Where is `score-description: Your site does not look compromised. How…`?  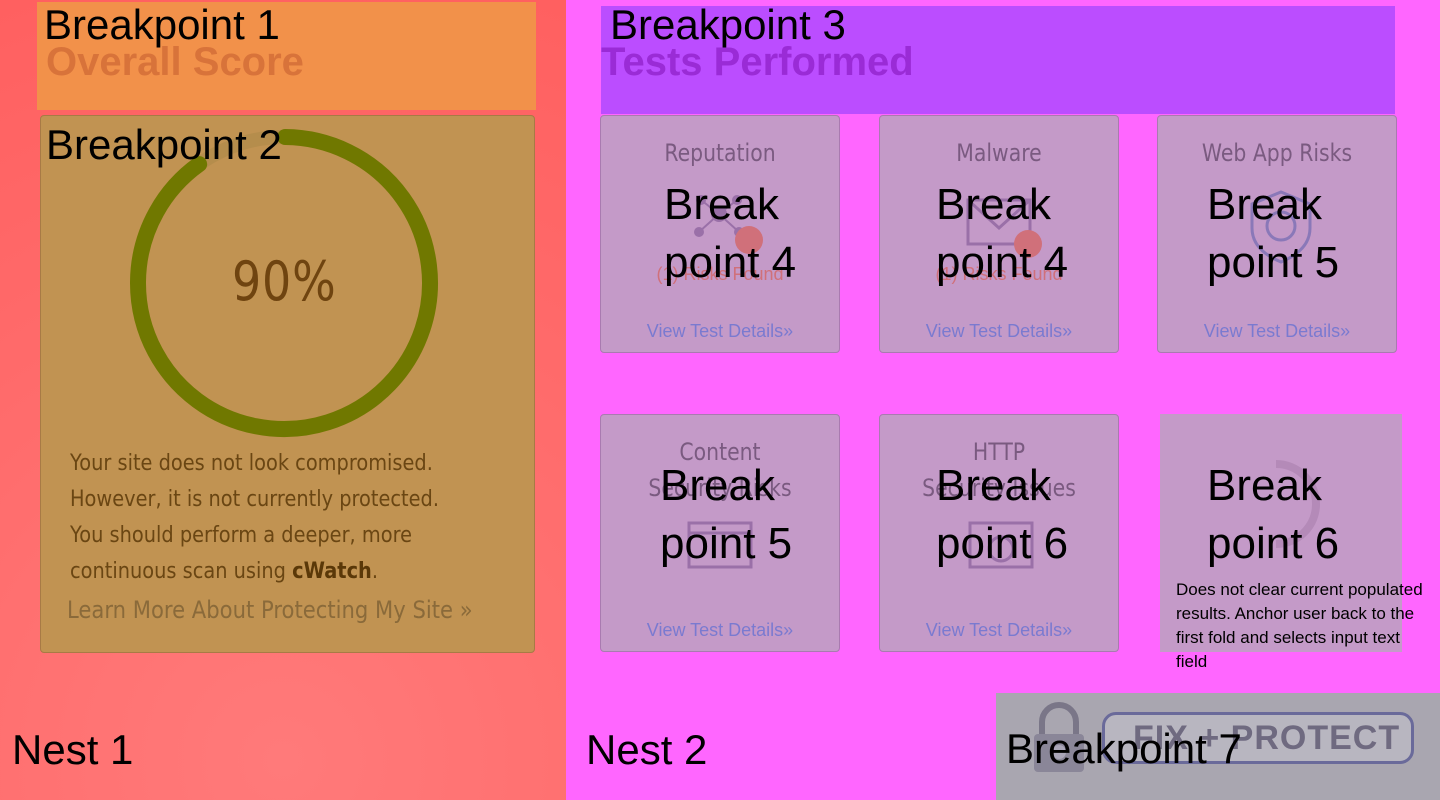 score-description: Your site does not look compromised. How… is located at coordinates (263, 518).